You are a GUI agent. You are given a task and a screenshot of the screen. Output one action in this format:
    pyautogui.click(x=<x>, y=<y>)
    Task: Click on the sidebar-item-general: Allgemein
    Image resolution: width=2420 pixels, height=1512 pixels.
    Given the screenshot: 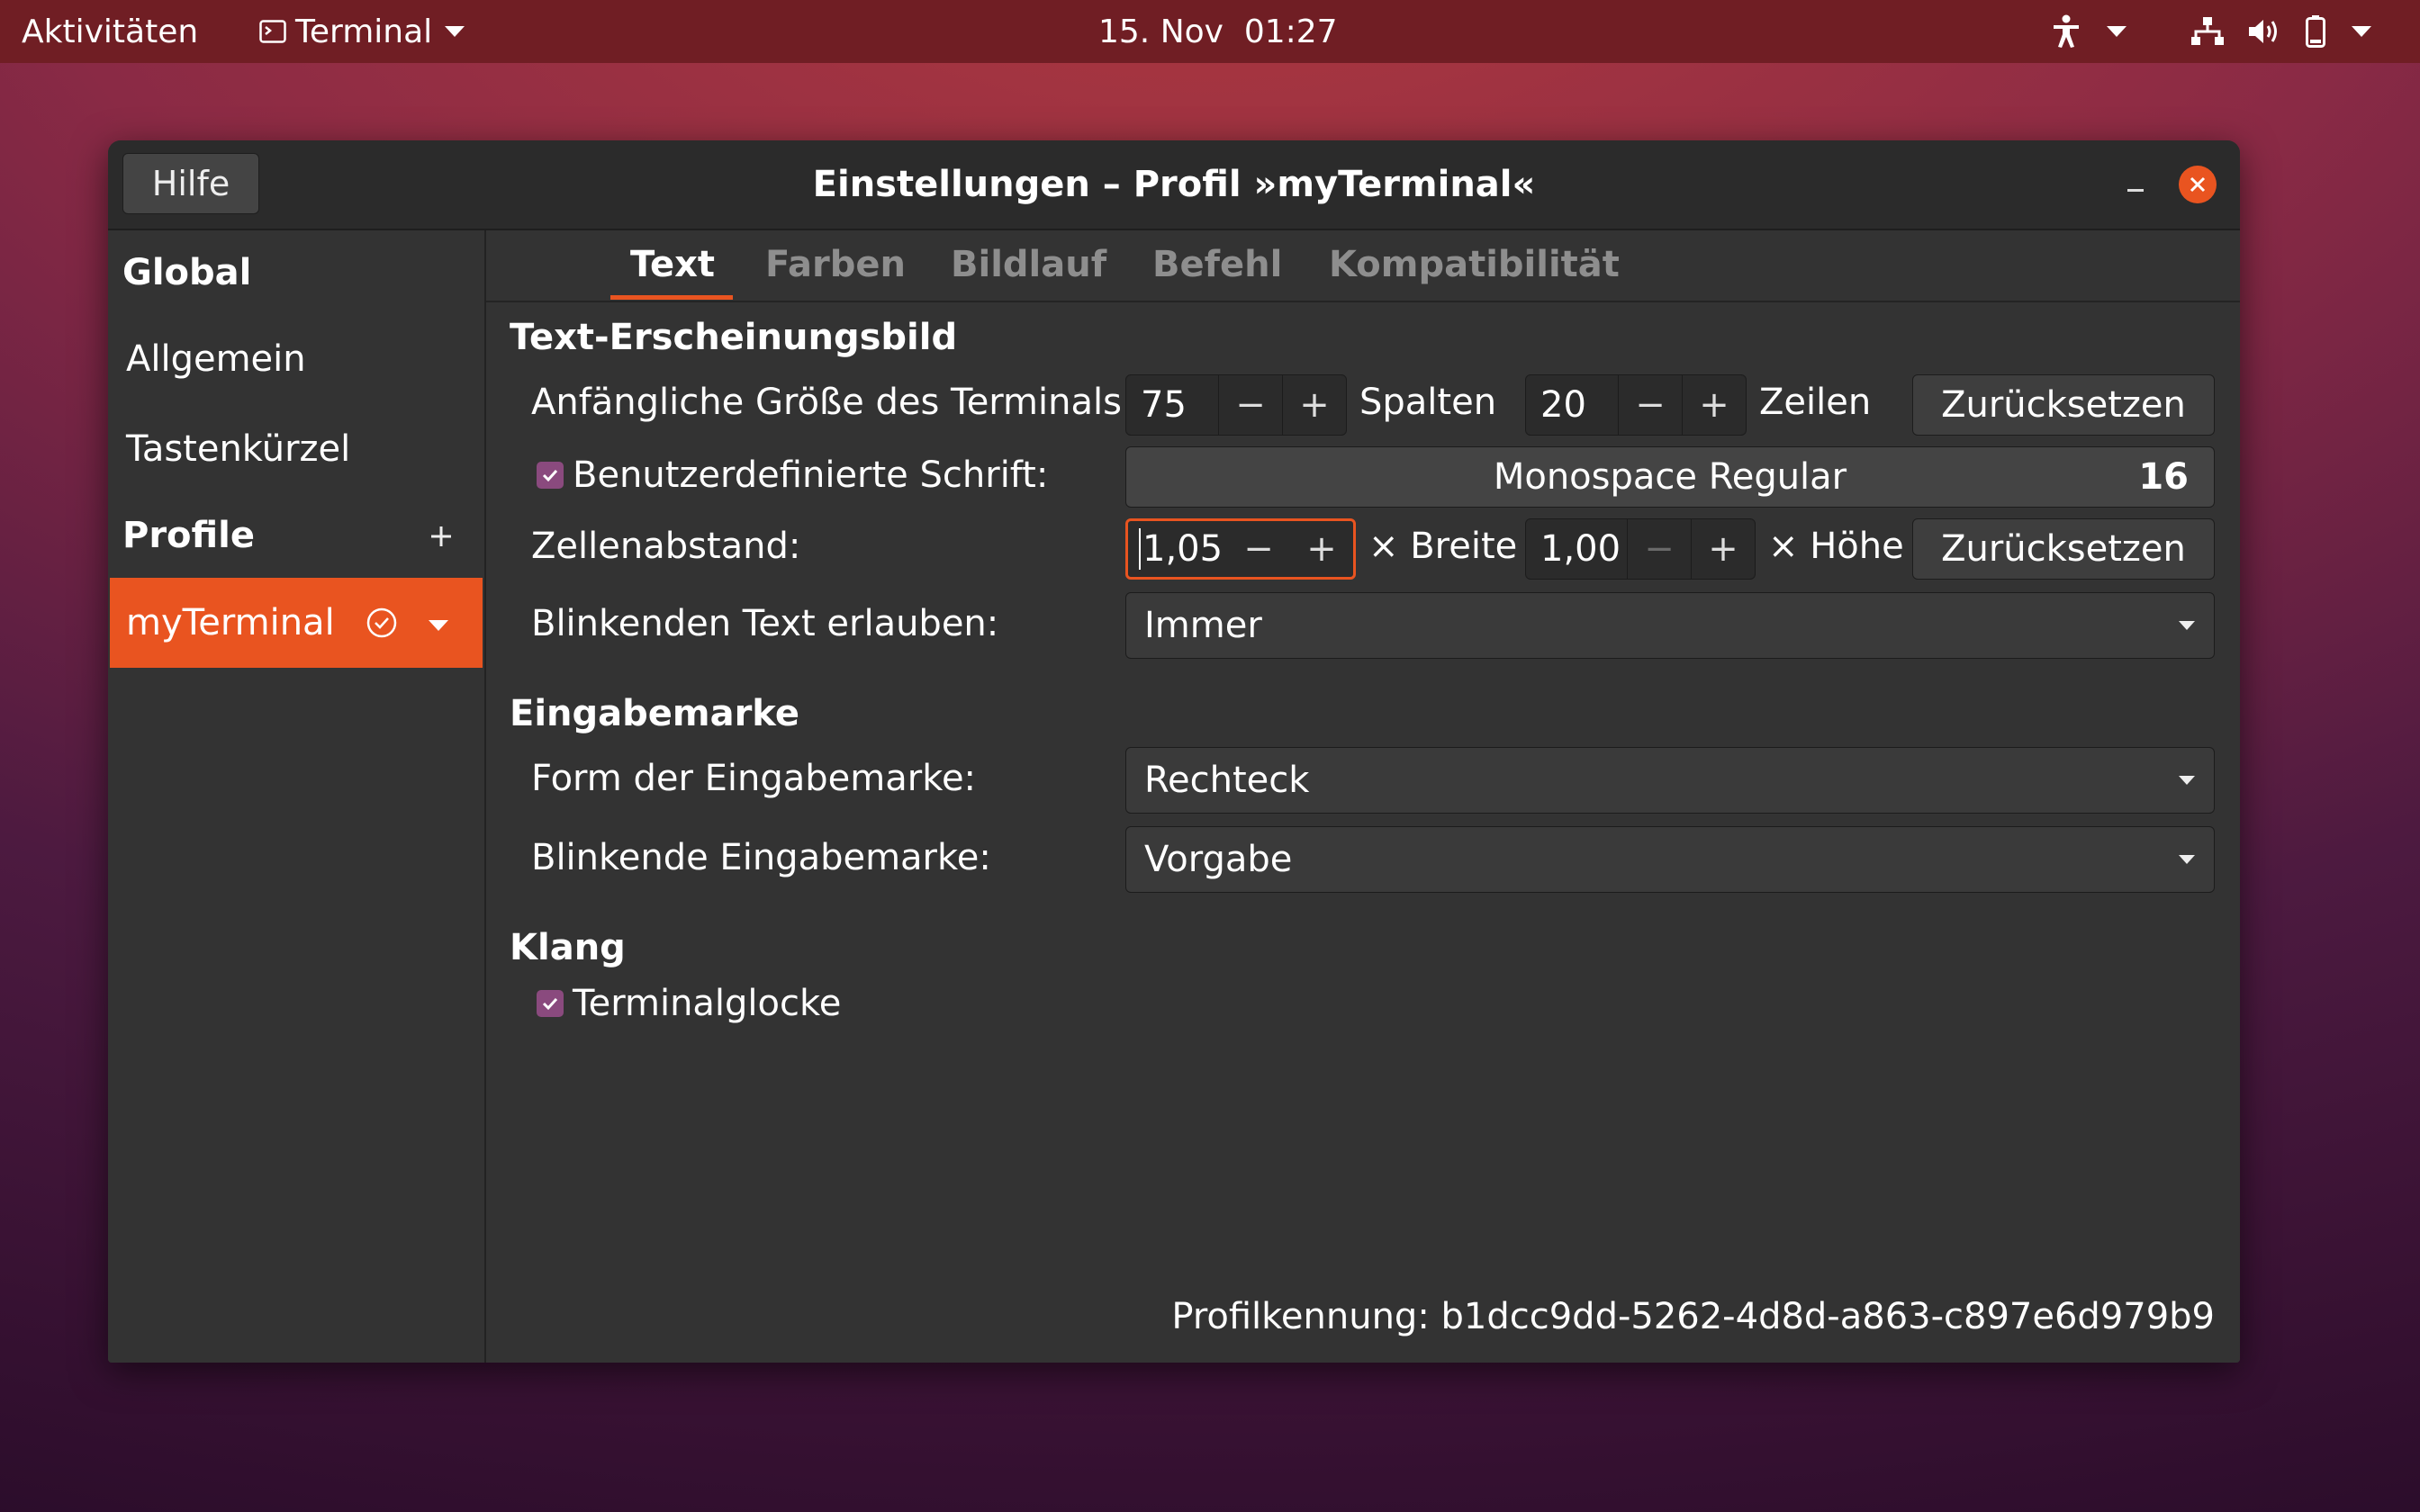 What is the action you would take?
    pyautogui.click(x=216, y=359)
    